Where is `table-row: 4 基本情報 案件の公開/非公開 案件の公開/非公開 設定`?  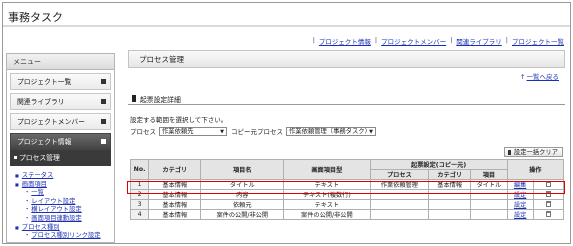 table-row: 4 基本情報 案件の公開/非公開 案件の公開/非公開 設定 is located at coordinates (347, 214).